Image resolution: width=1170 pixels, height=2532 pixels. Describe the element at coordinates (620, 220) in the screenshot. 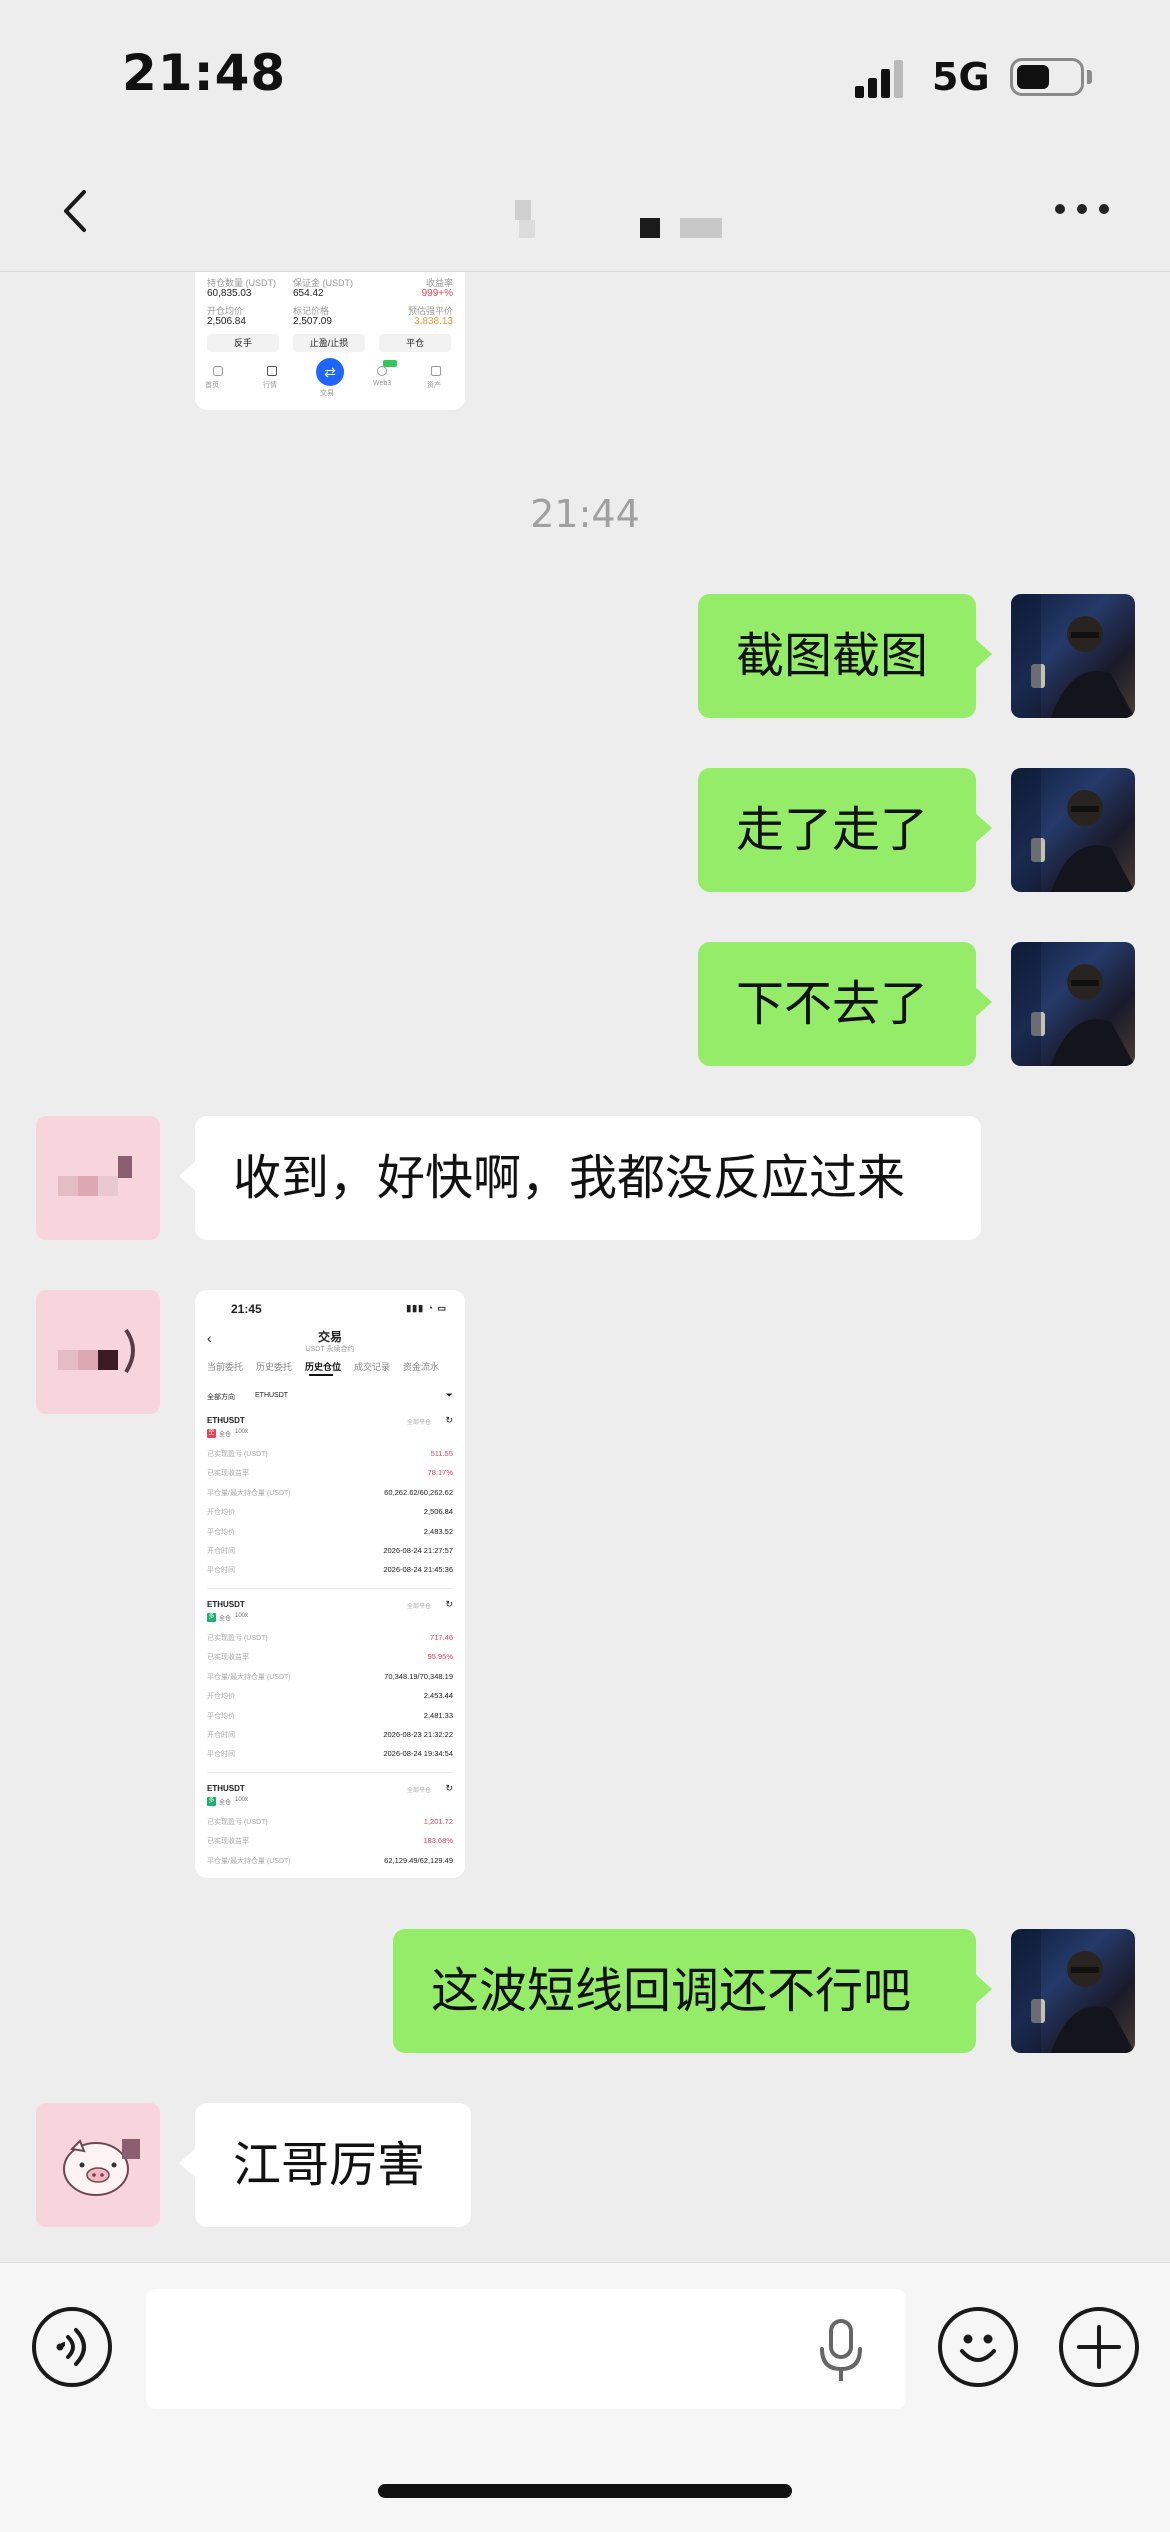

I see `chat-title-redacted` at that location.